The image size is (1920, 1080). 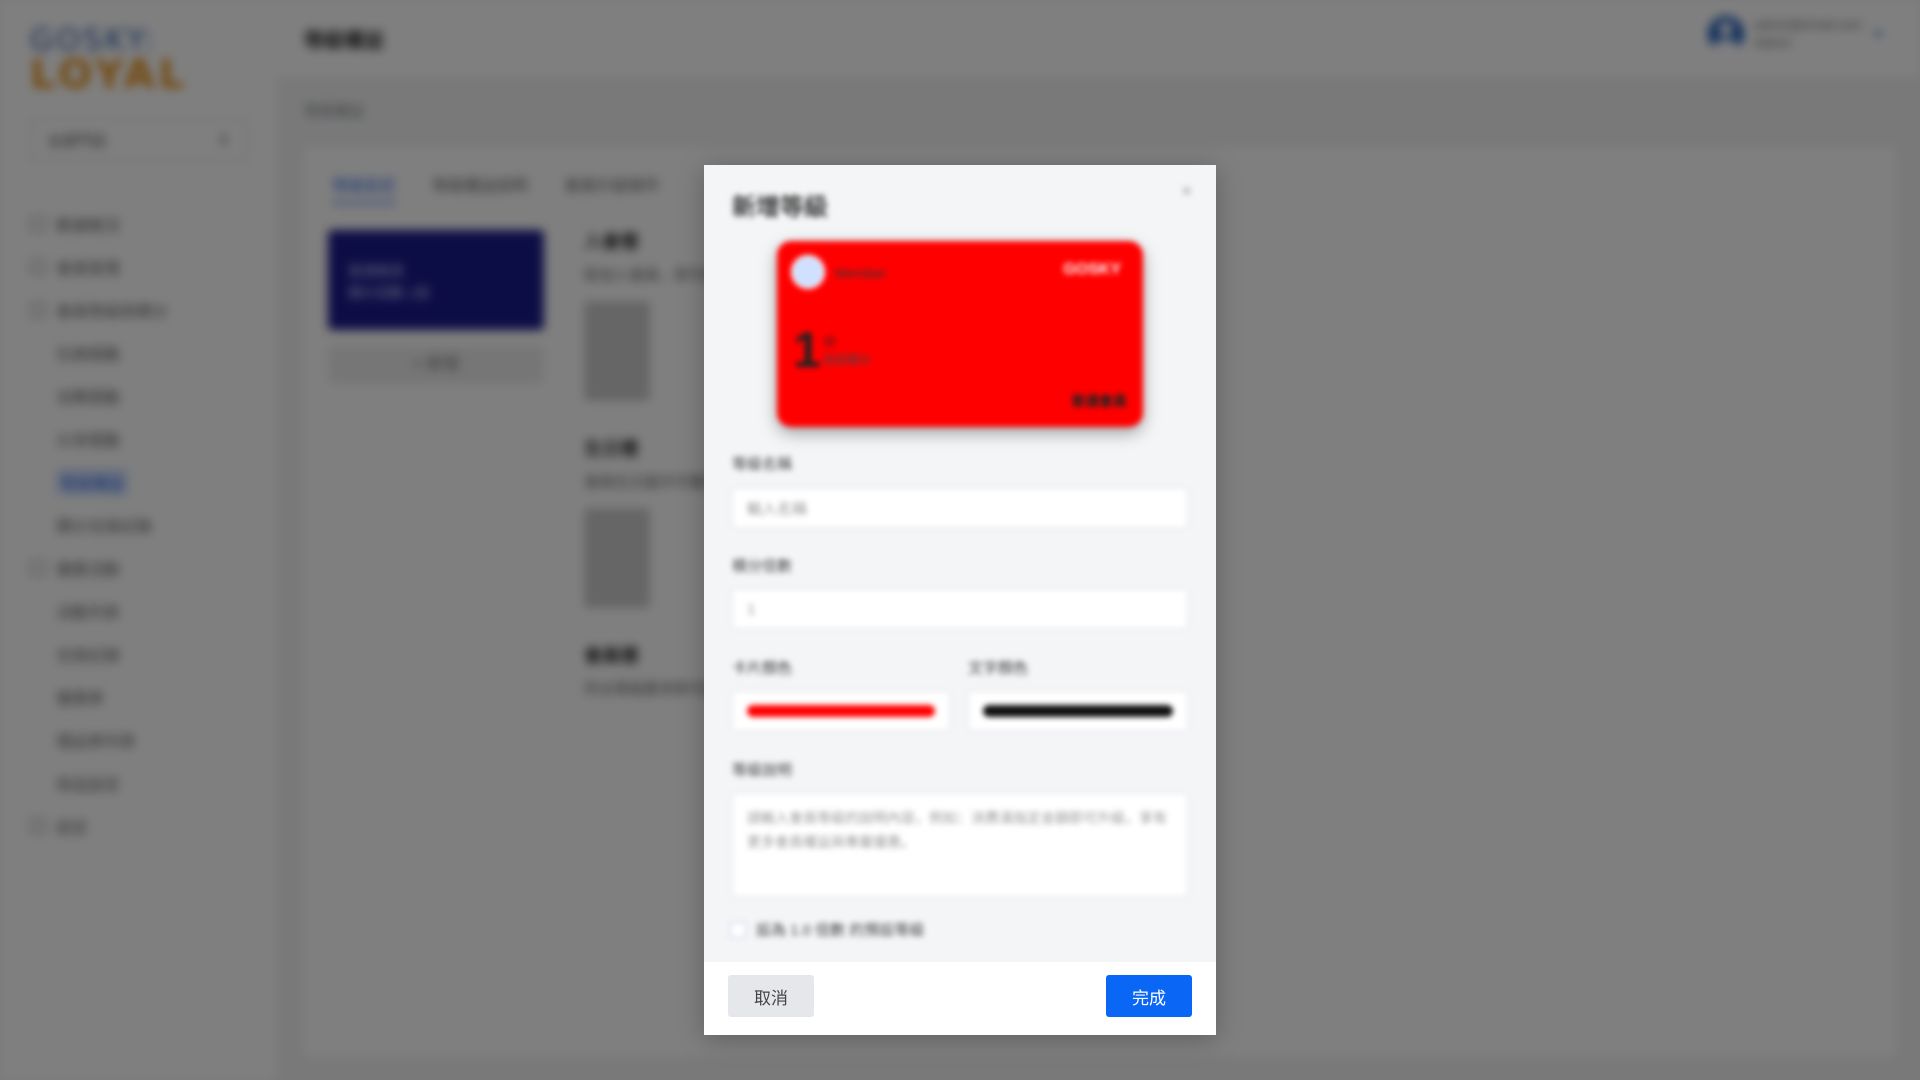 I want to click on default-tier-checkbox-label: 設為 1.0 倍數 的預設等級, so click(x=840, y=930).